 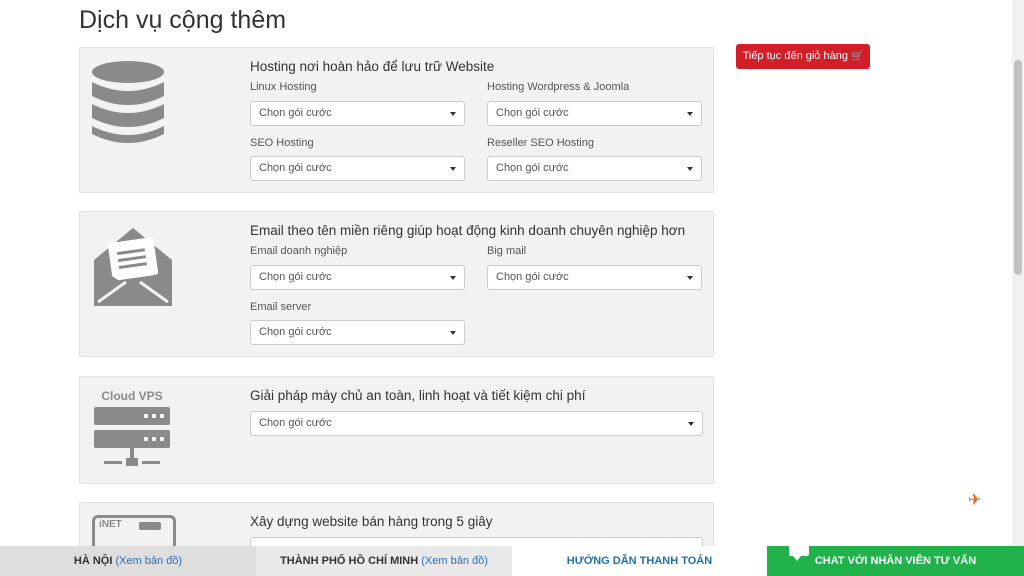 I want to click on hosting-heading: Hosting nơi hoàn hảo để lưu trữ Website, so click(x=372, y=66).